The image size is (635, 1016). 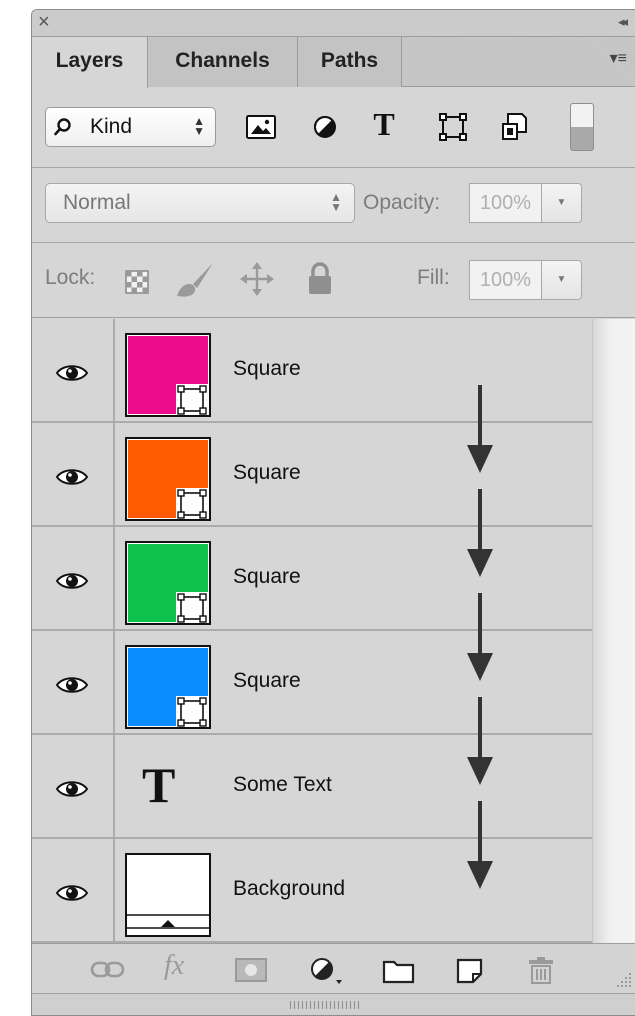 What do you see at coordinates (470, 971) in the screenshot?
I see `new-layer-icon` at bounding box center [470, 971].